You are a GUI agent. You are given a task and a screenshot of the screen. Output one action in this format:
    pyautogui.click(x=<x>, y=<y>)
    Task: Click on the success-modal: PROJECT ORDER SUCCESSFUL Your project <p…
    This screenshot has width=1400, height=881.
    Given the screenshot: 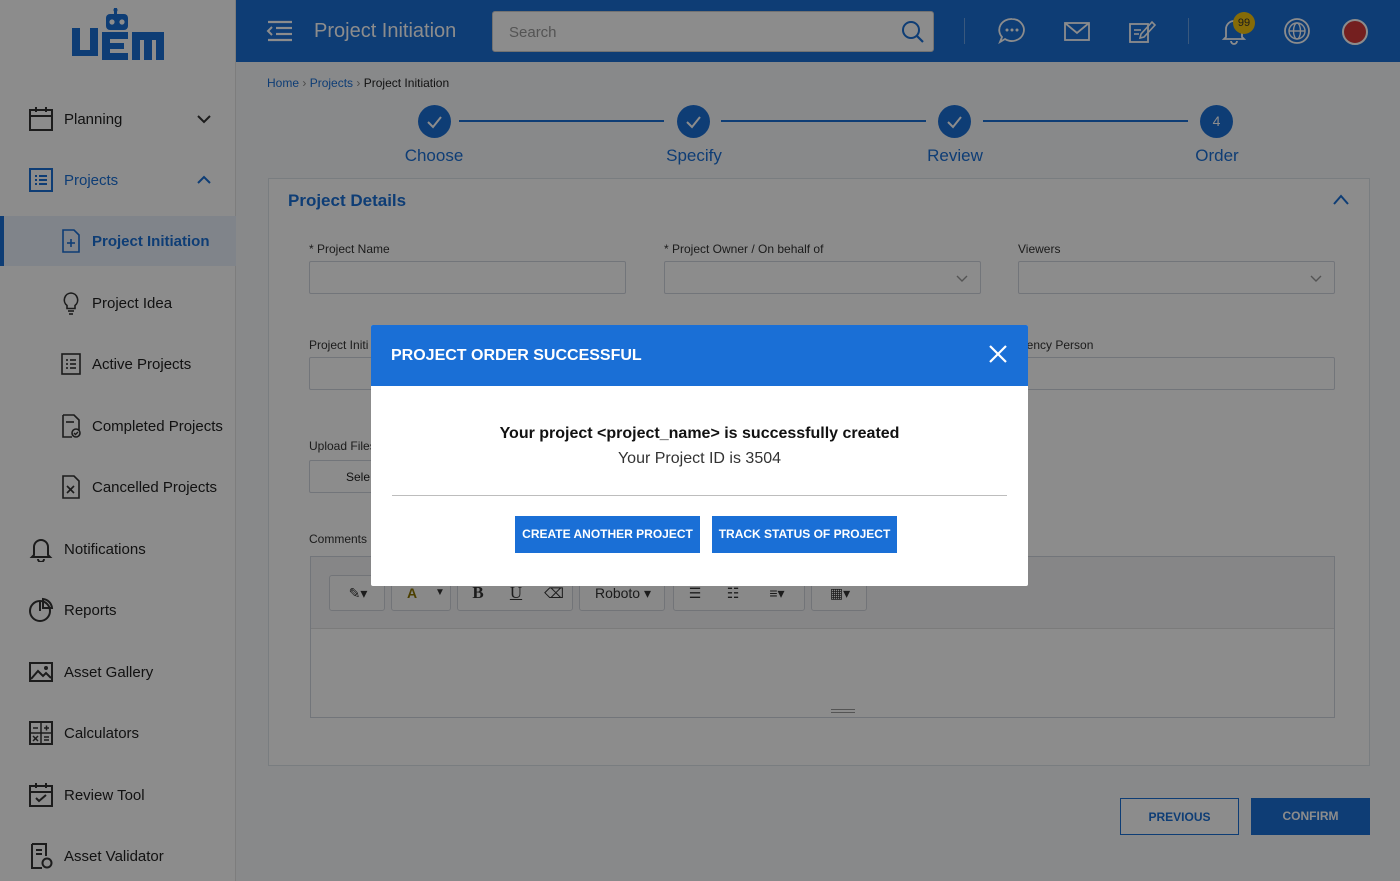 What is the action you would take?
    pyautogui.click(x=699, y=455)
    